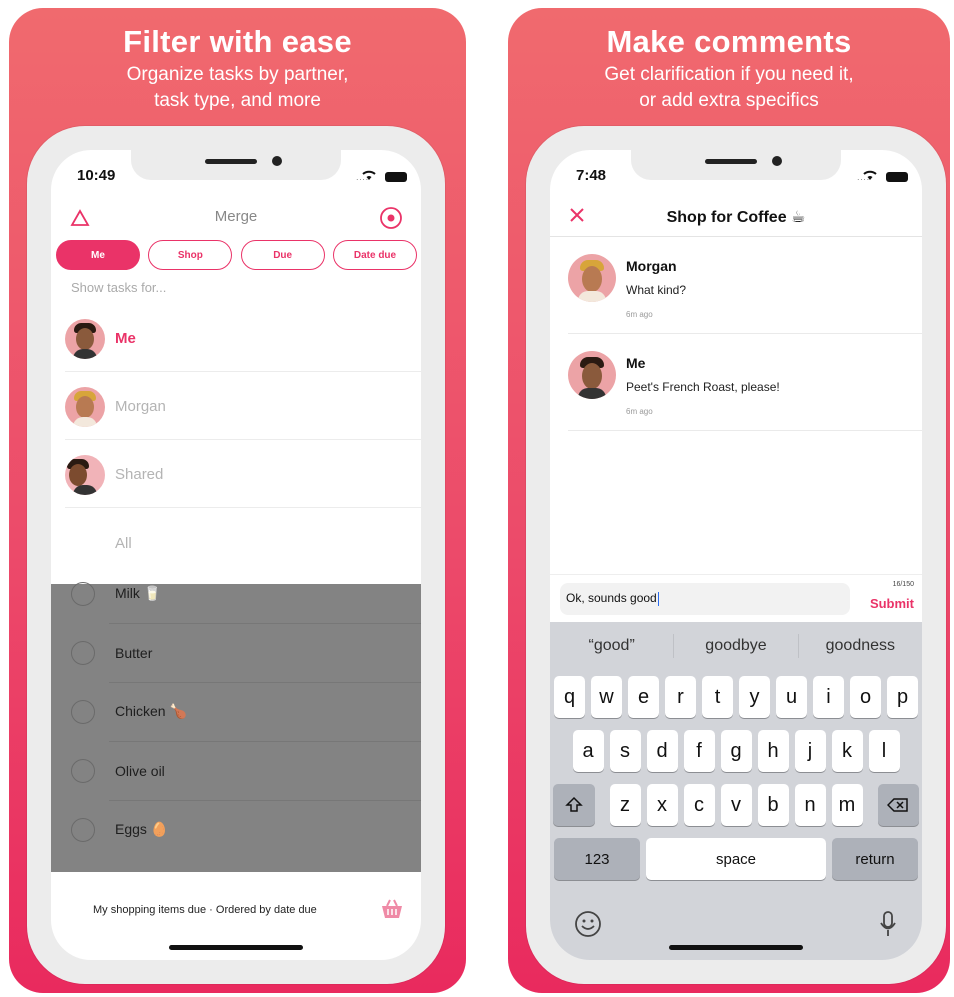 The image size is (954, 997). I want to click on key-l: l, so click(884, 751).